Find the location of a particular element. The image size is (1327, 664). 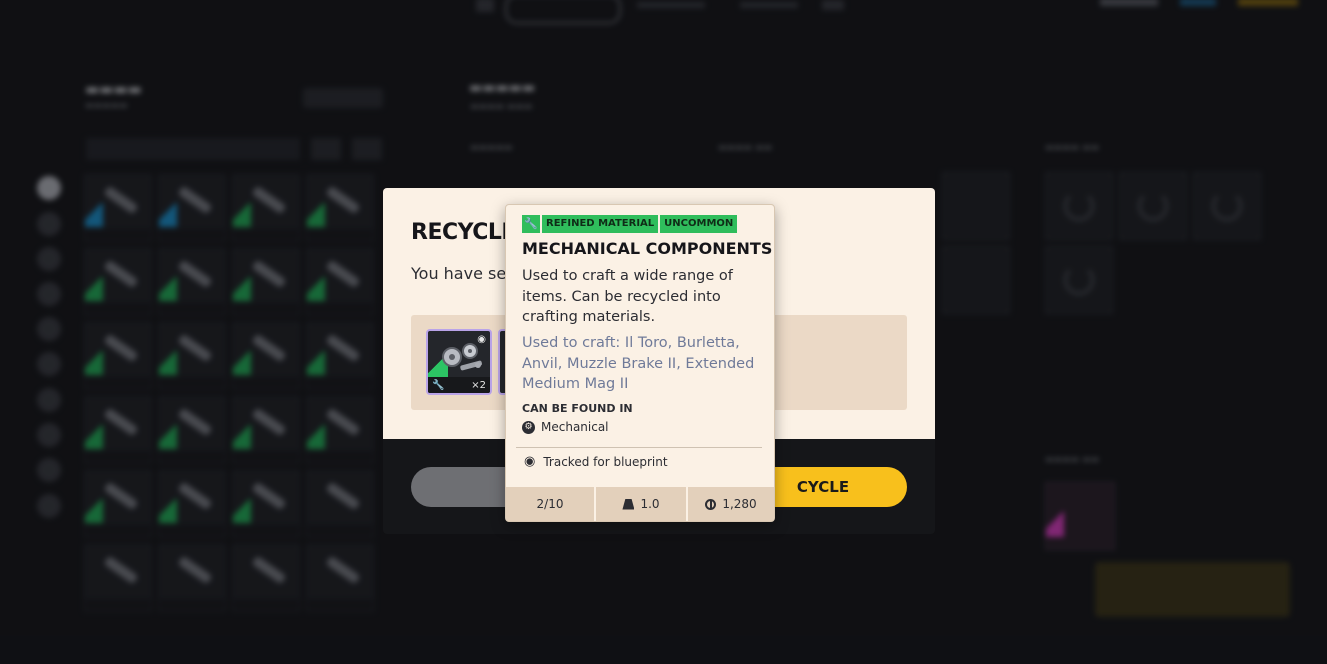

found-in-row: ⚙ Mechanical is located at coordinates (565, 427).